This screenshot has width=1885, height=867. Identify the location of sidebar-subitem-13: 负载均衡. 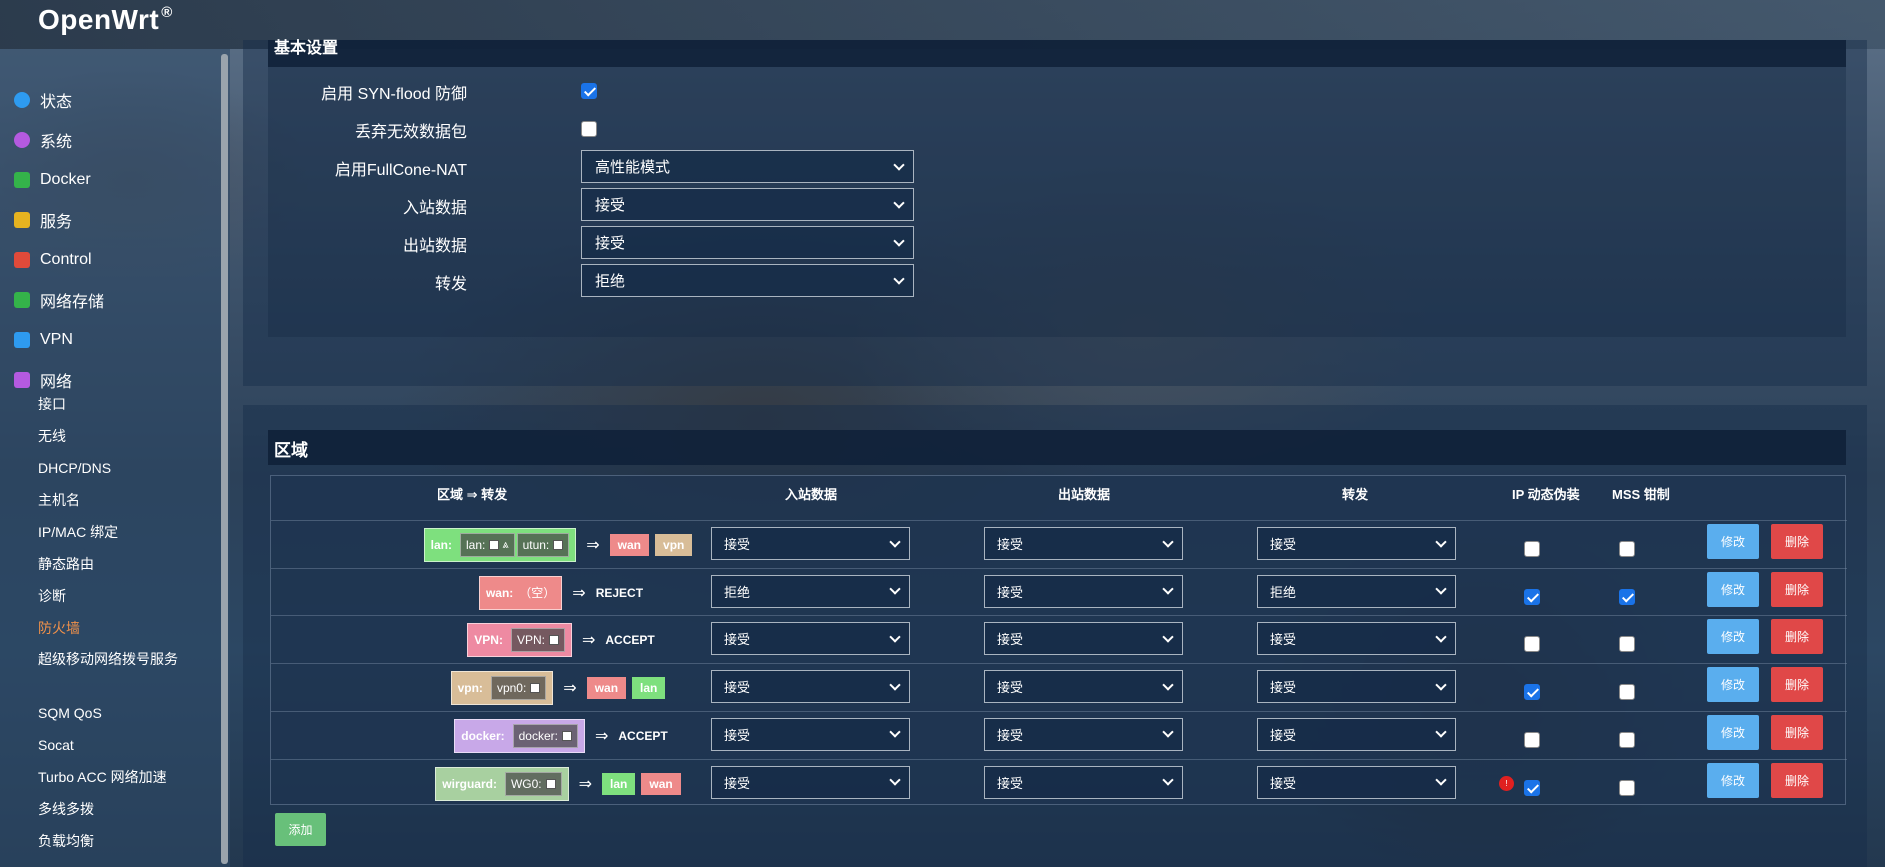
(66, 841).